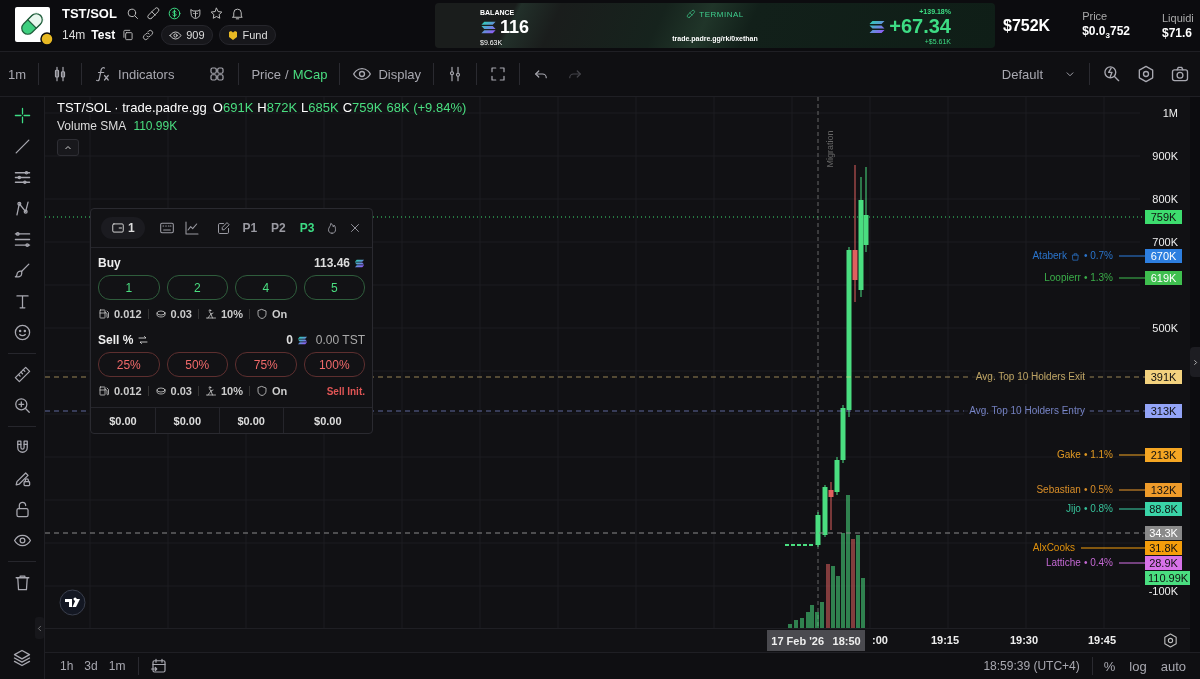  What do you see at coordinates (1098, 563) in the screenshot?
I see `holder-share: • 0.4%` at bounding box center [1098, 563].